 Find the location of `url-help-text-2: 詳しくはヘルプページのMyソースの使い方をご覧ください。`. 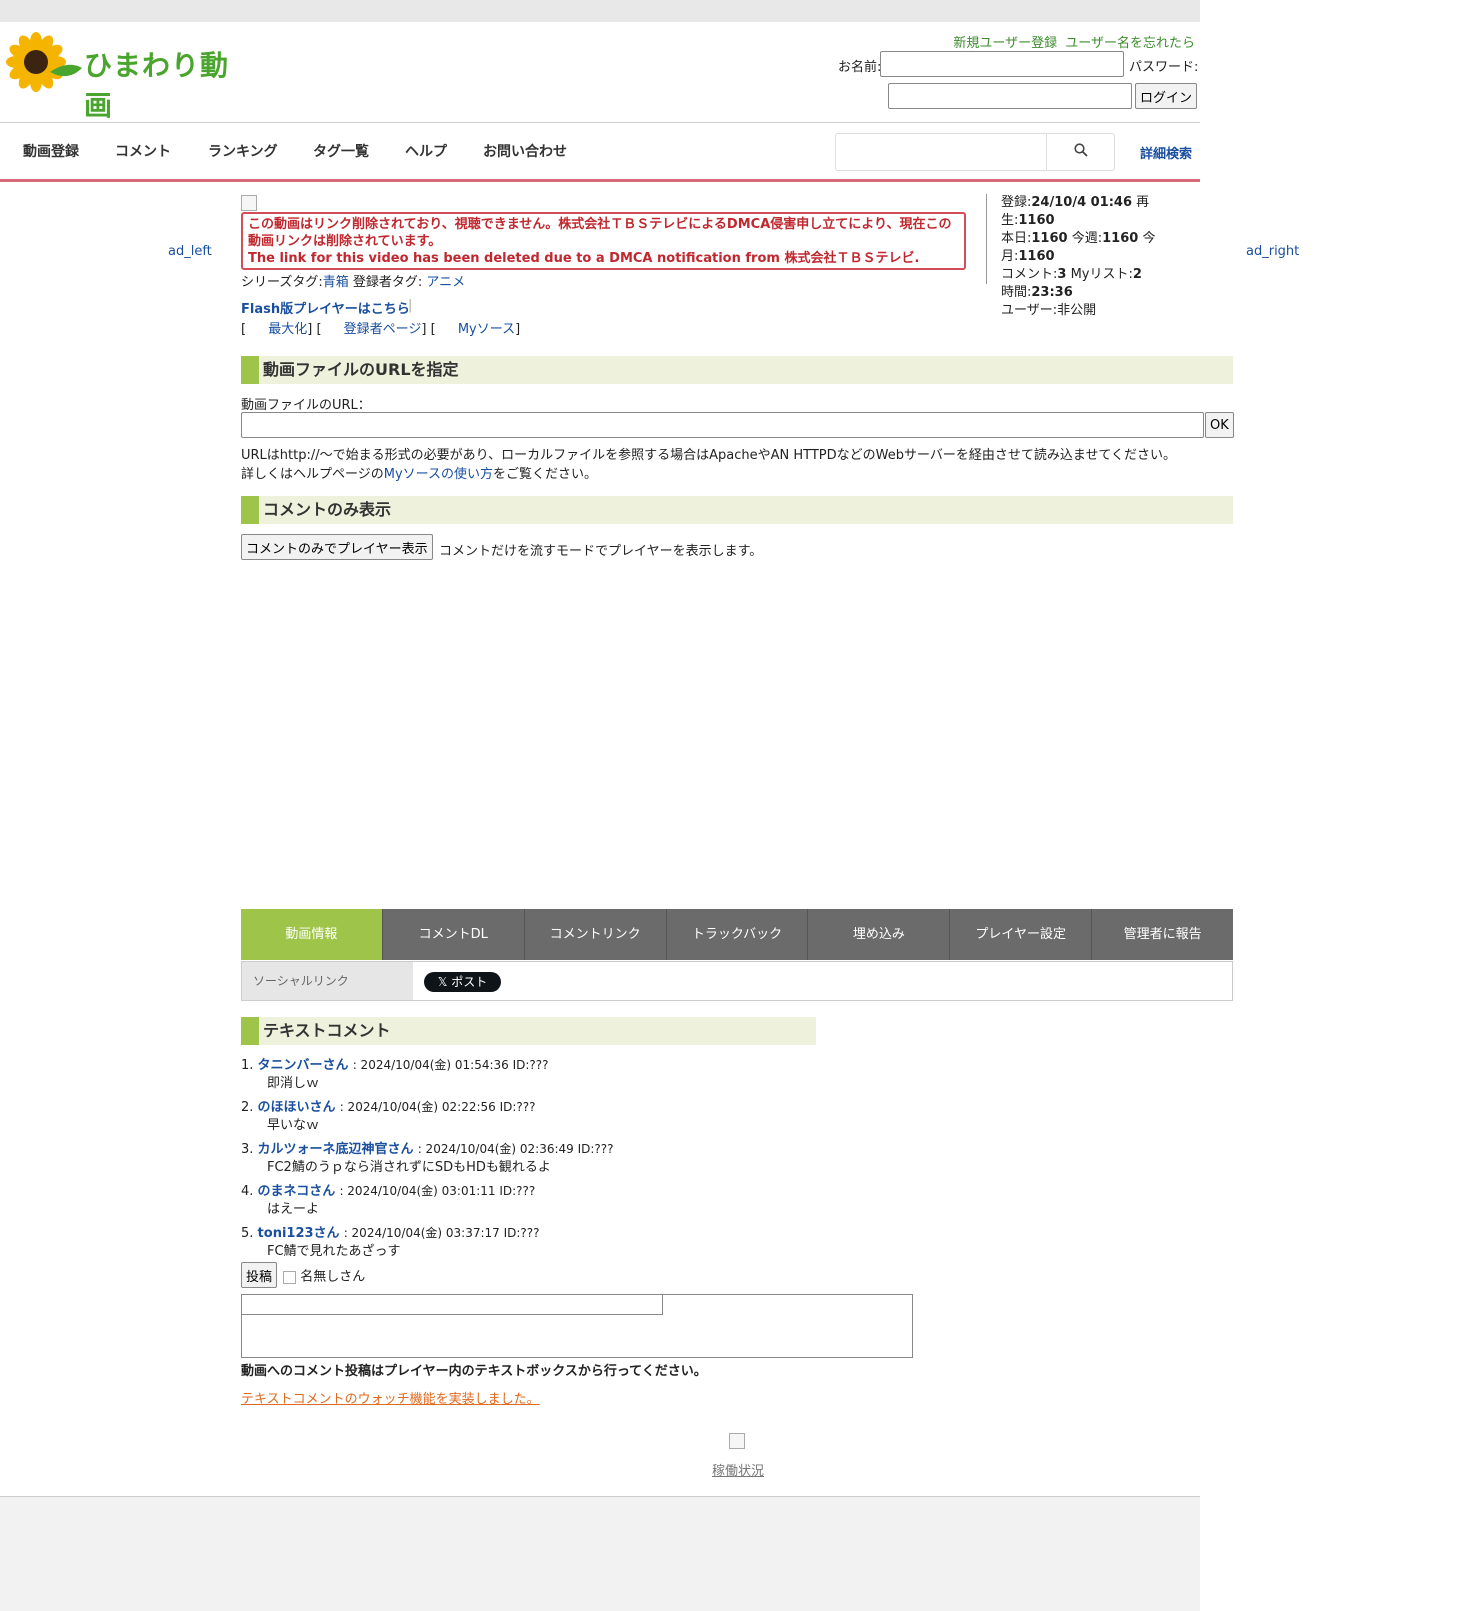

url-help-text-2: 詳しくはヘルプページのMyソースの使い方をご覧ください。 is located at coordinates (419, 474).